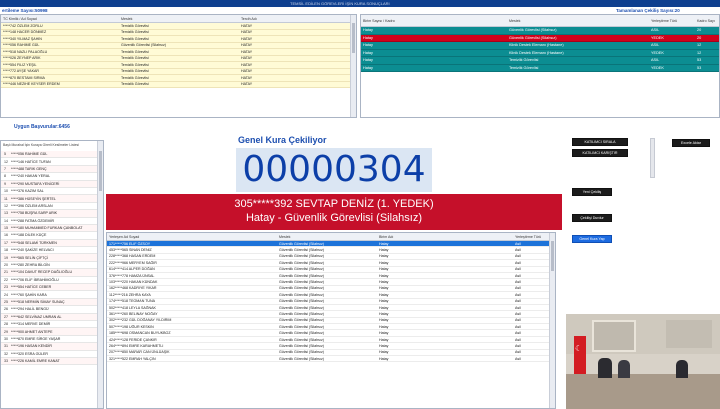  I want to click on eligible-item-name: *****758 BÜŞRA SARP ARIK, so click(34, 213).